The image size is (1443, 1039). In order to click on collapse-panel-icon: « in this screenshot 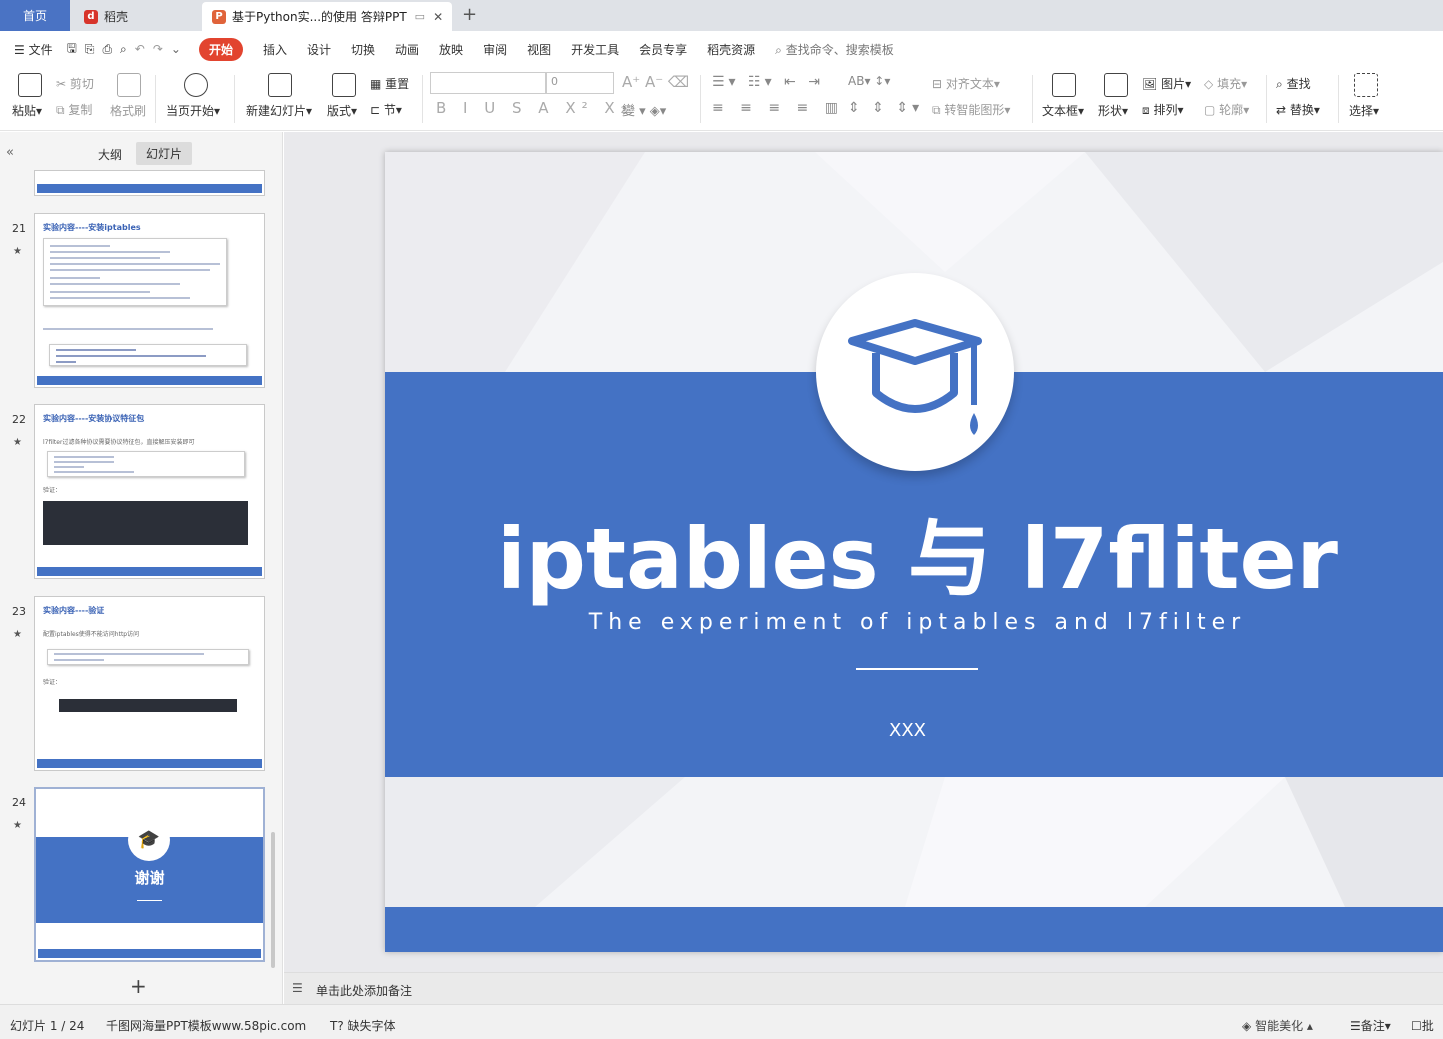, I will do `click(10, 152)`.